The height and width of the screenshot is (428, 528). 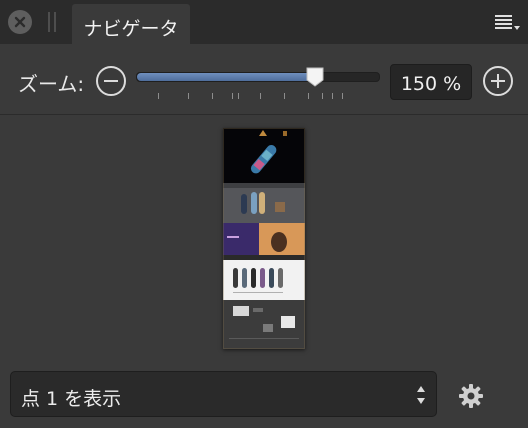 I want to click on divider, so click(x=264, y=114).